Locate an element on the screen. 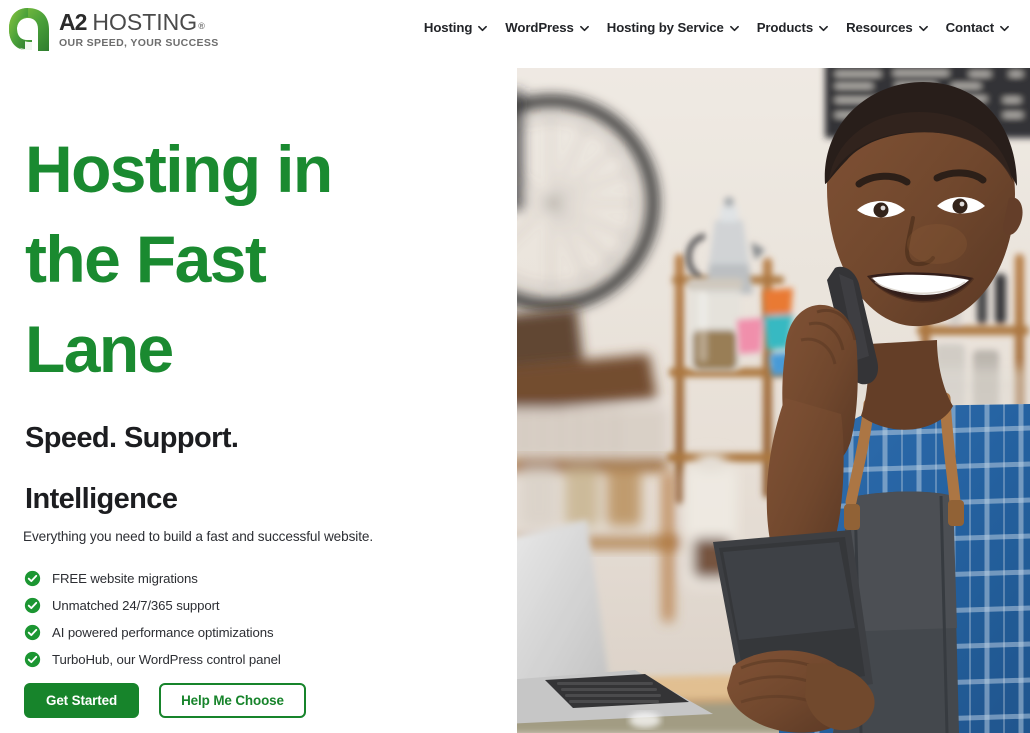 This screenshot has width=1030, height=733. nav-item-label: WordPress is located at coordinates (539, 27).